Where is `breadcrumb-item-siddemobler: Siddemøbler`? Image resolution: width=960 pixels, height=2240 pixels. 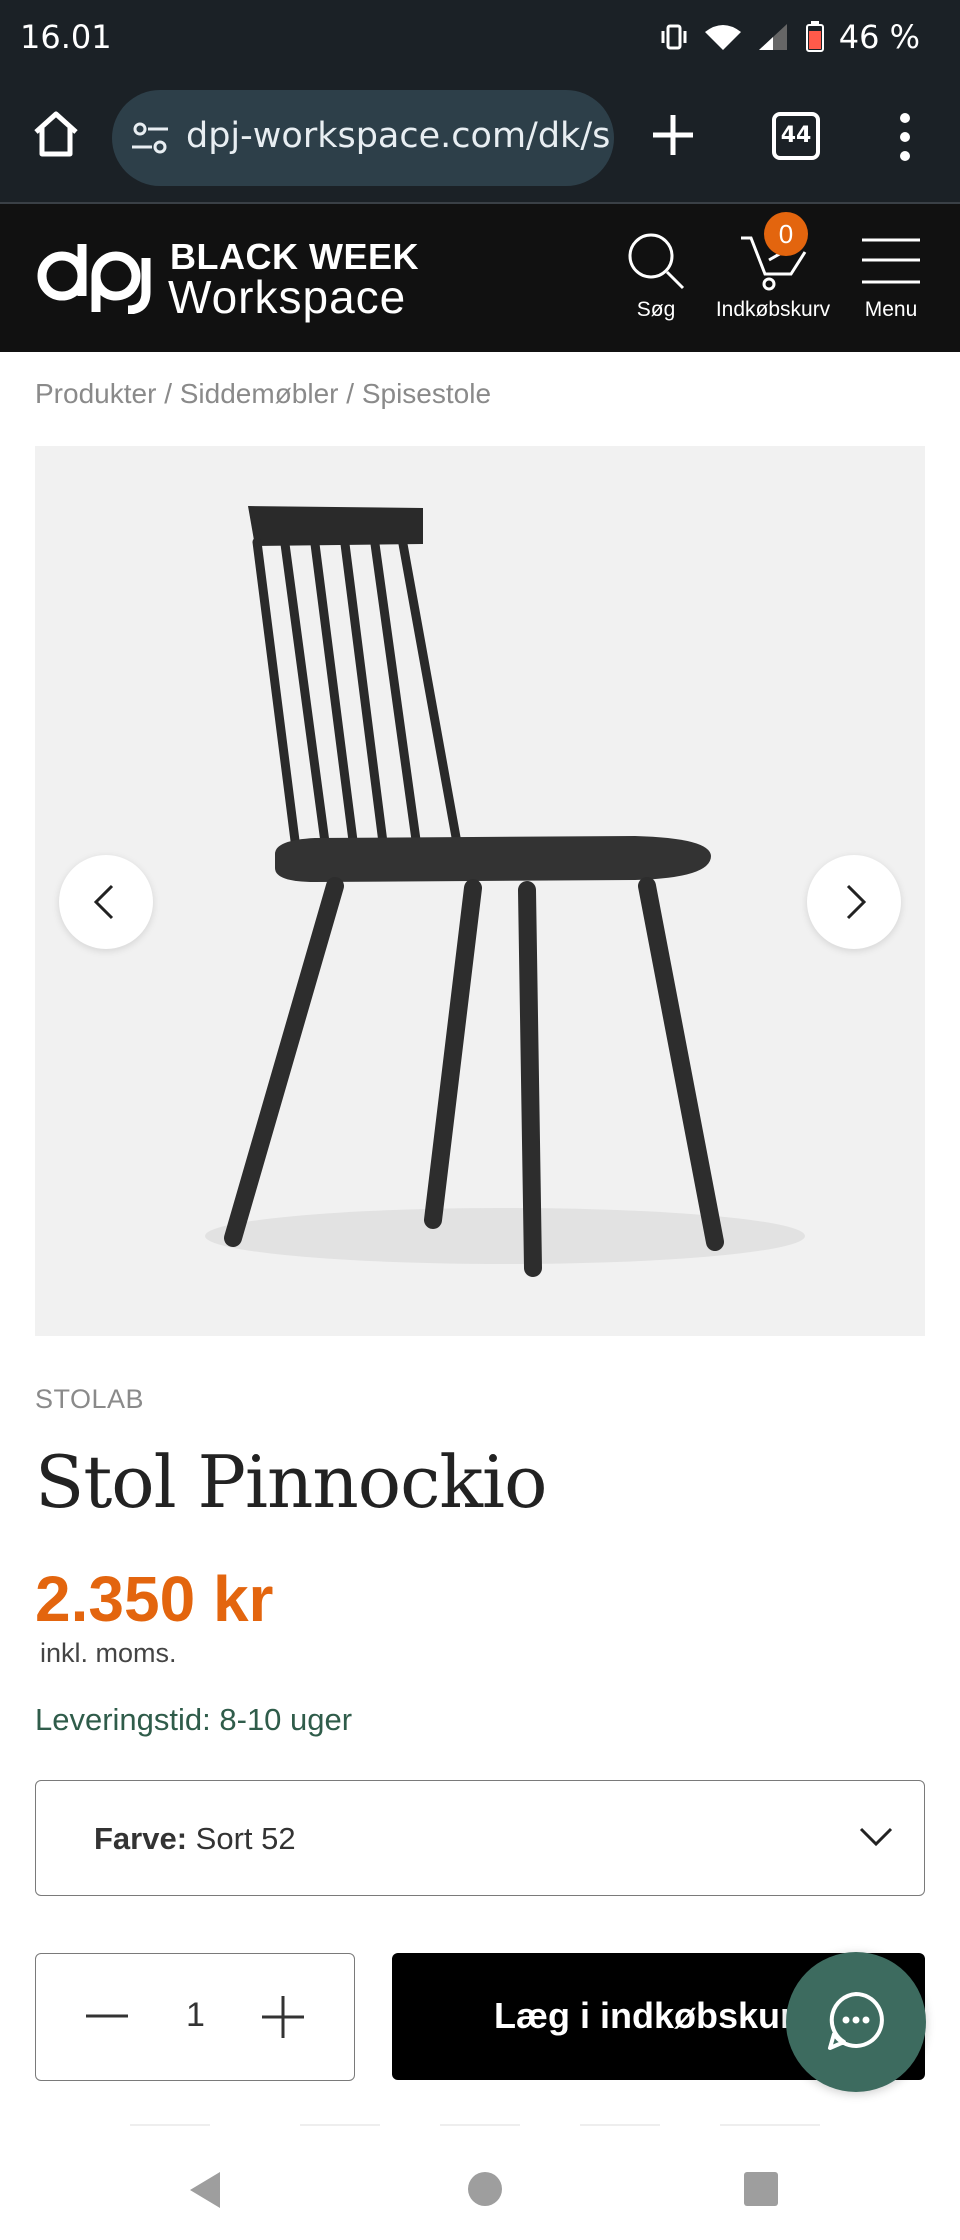 breadcrumb-item-siddemobler: Siddemøbler is located at coordinates (259, 393).